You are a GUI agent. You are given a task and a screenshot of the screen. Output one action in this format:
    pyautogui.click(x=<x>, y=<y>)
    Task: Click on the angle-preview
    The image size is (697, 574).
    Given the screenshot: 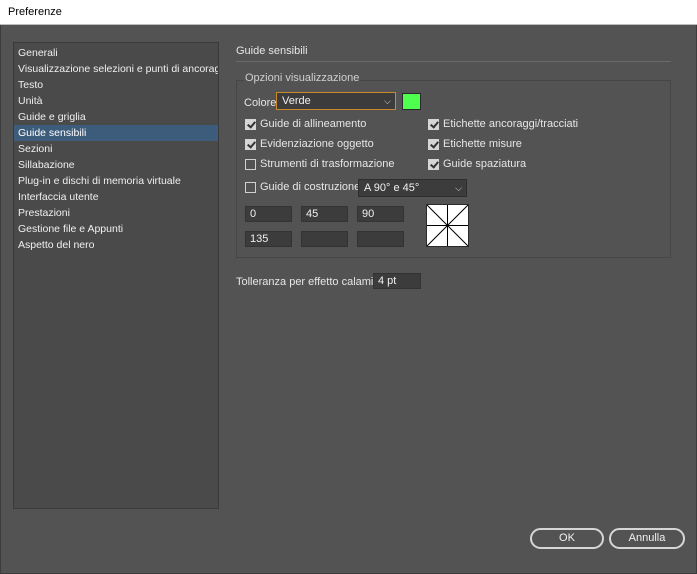 What is the action you would take?
    pyautogui.click(x=447, y=225)
    